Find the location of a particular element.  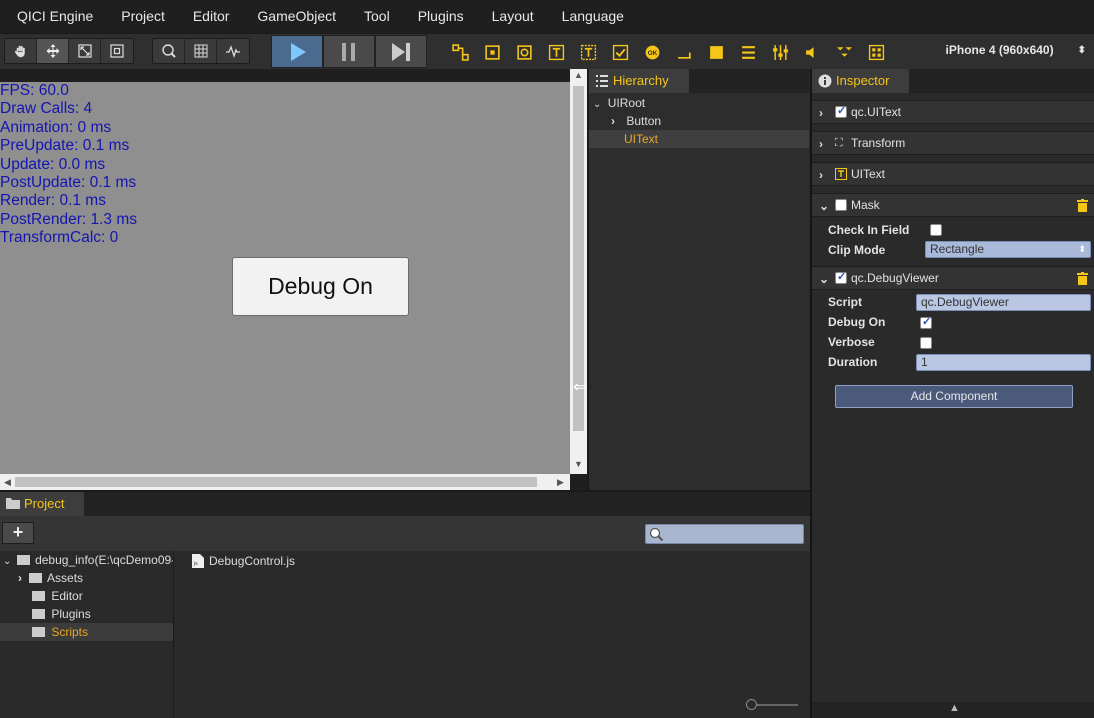

slider-widget is located at coordinates (780, 52).